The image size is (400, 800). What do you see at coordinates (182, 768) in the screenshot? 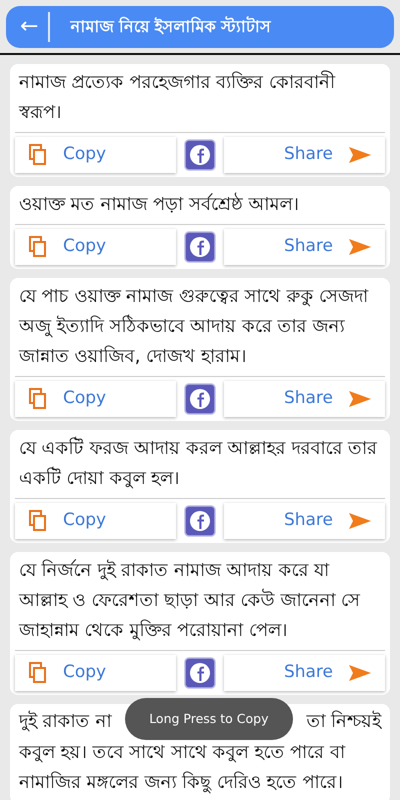
I see `status-text: কবুল হয়। তবে সাথে সাথে কবুল হতে পারে বা নামাজির মঙ্গলের জন্য কিছু দেরিও হতে পারে।` at bounding box center [182, 768].